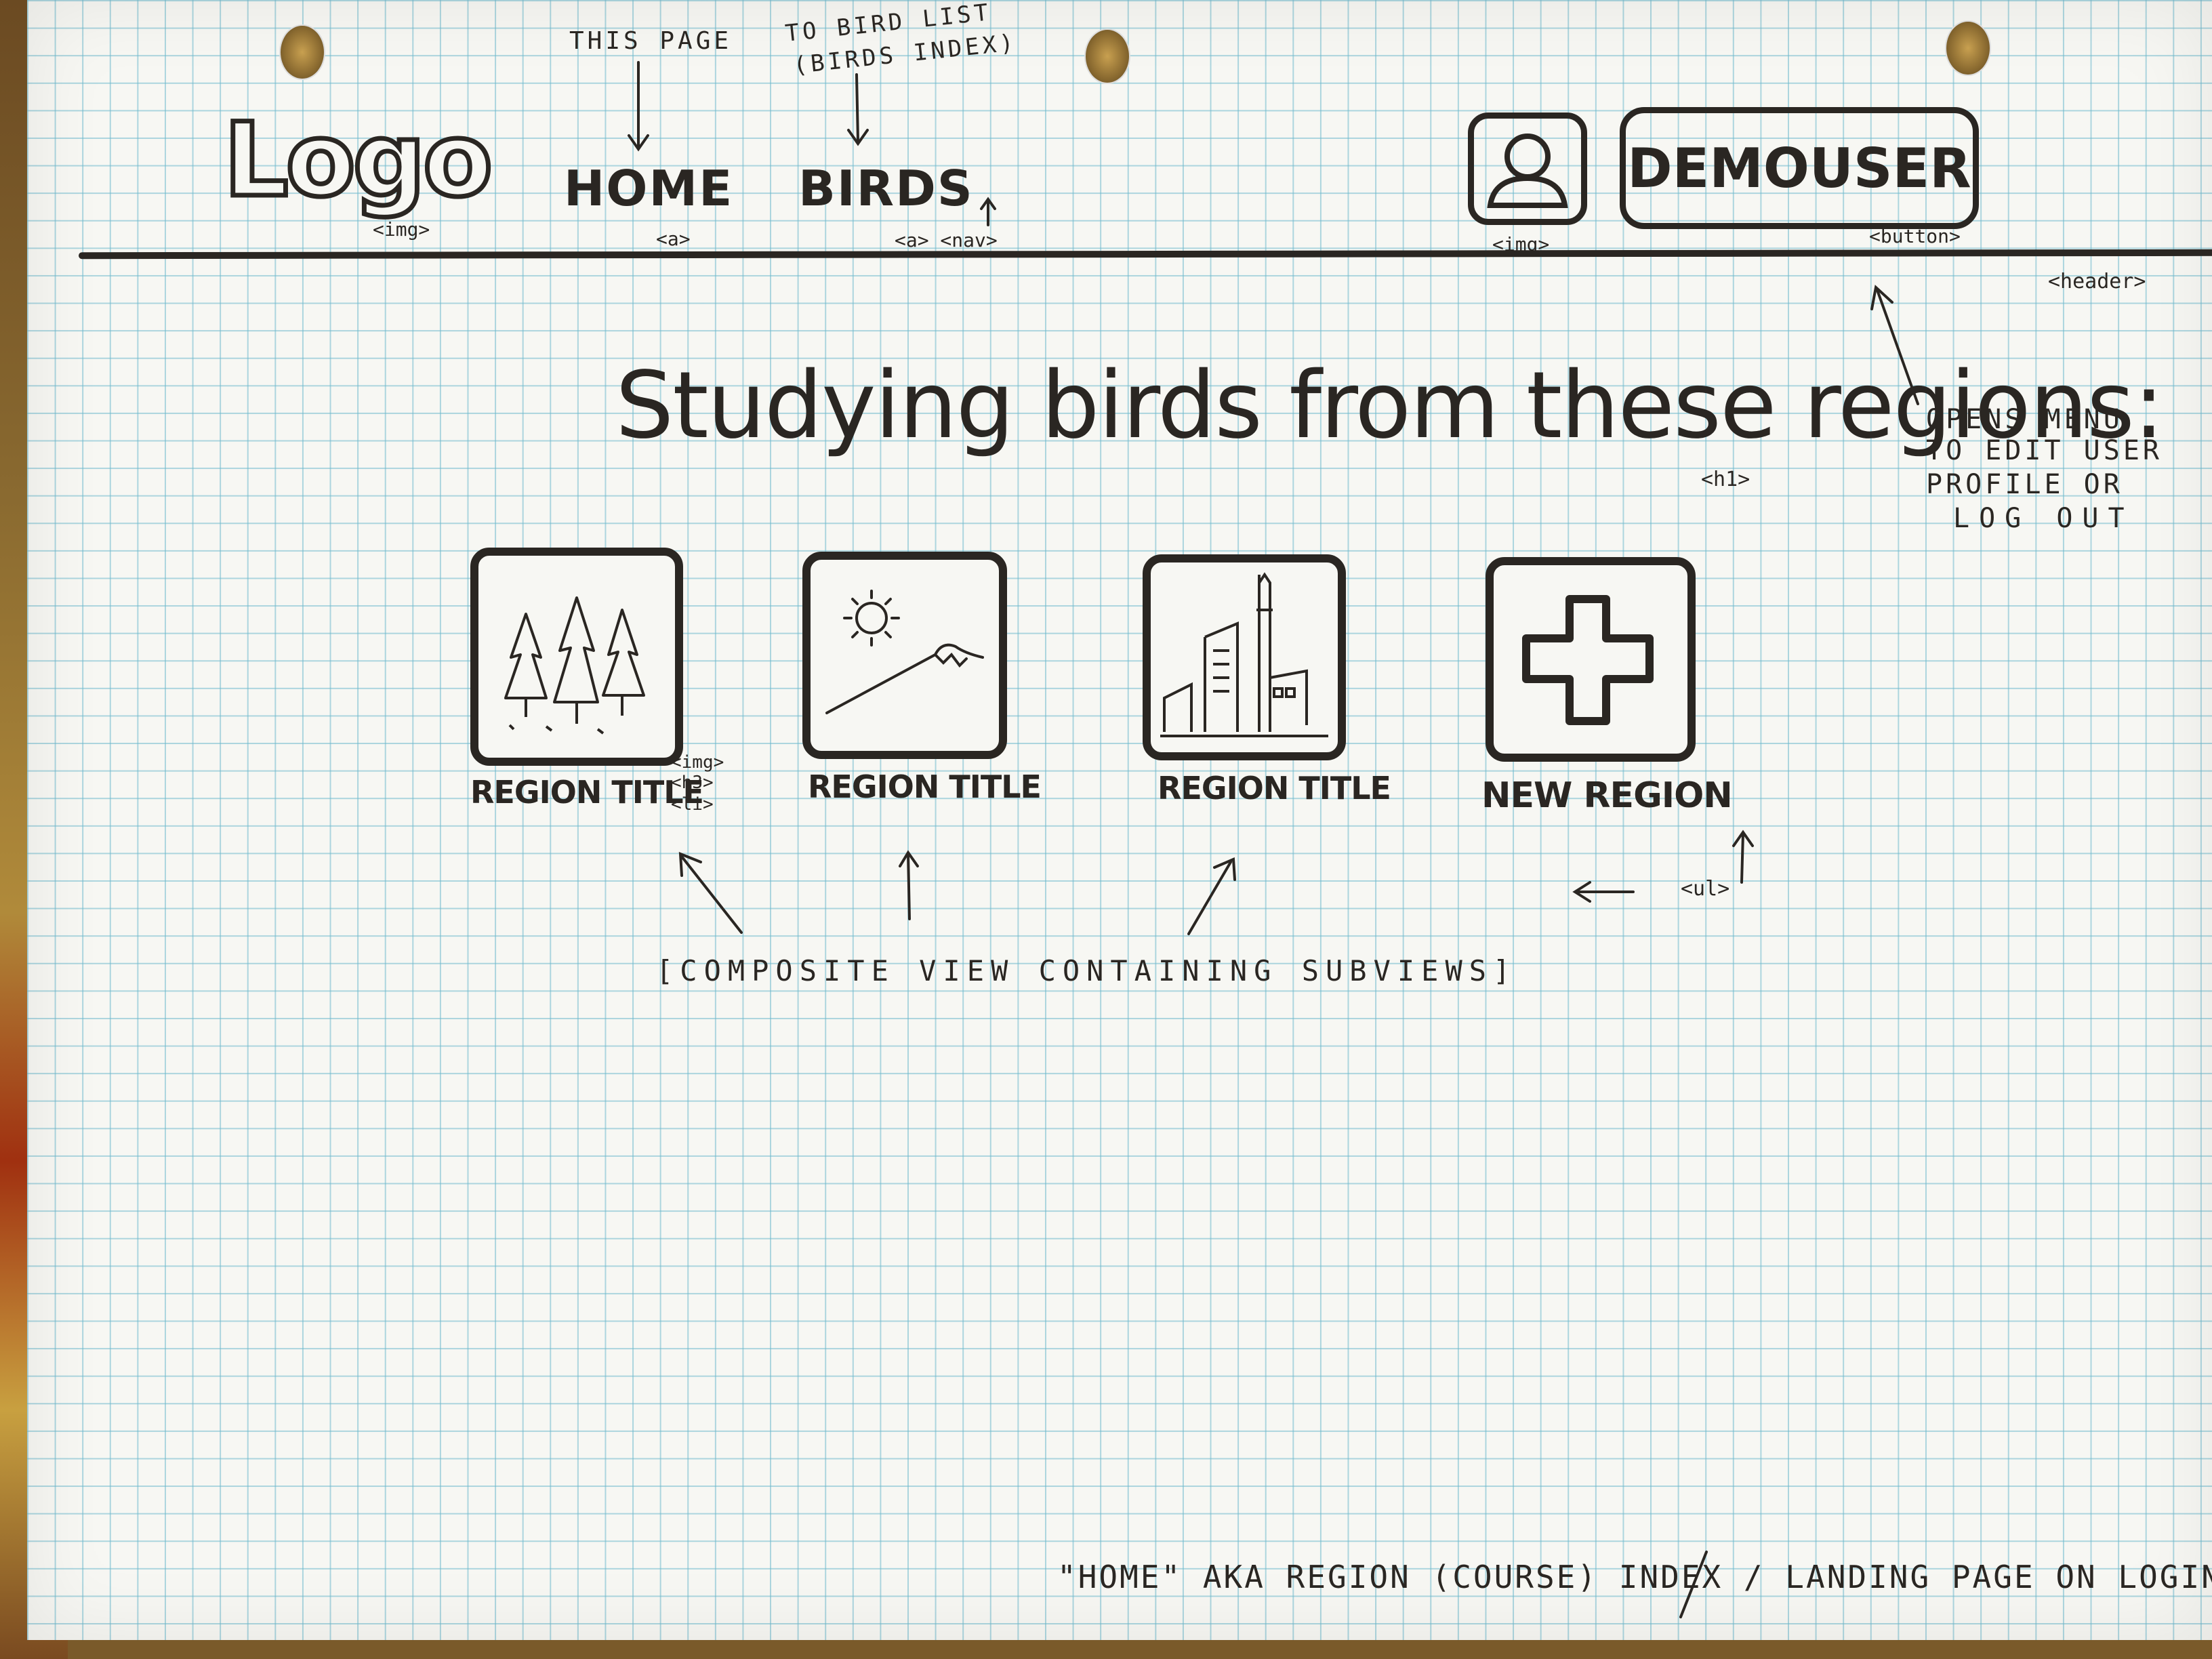 This screenshot has width=2212, height=1659. Describe the element at coordinates (904, 652) in the screenshot. I see `mountain-sun-icon` at that location.